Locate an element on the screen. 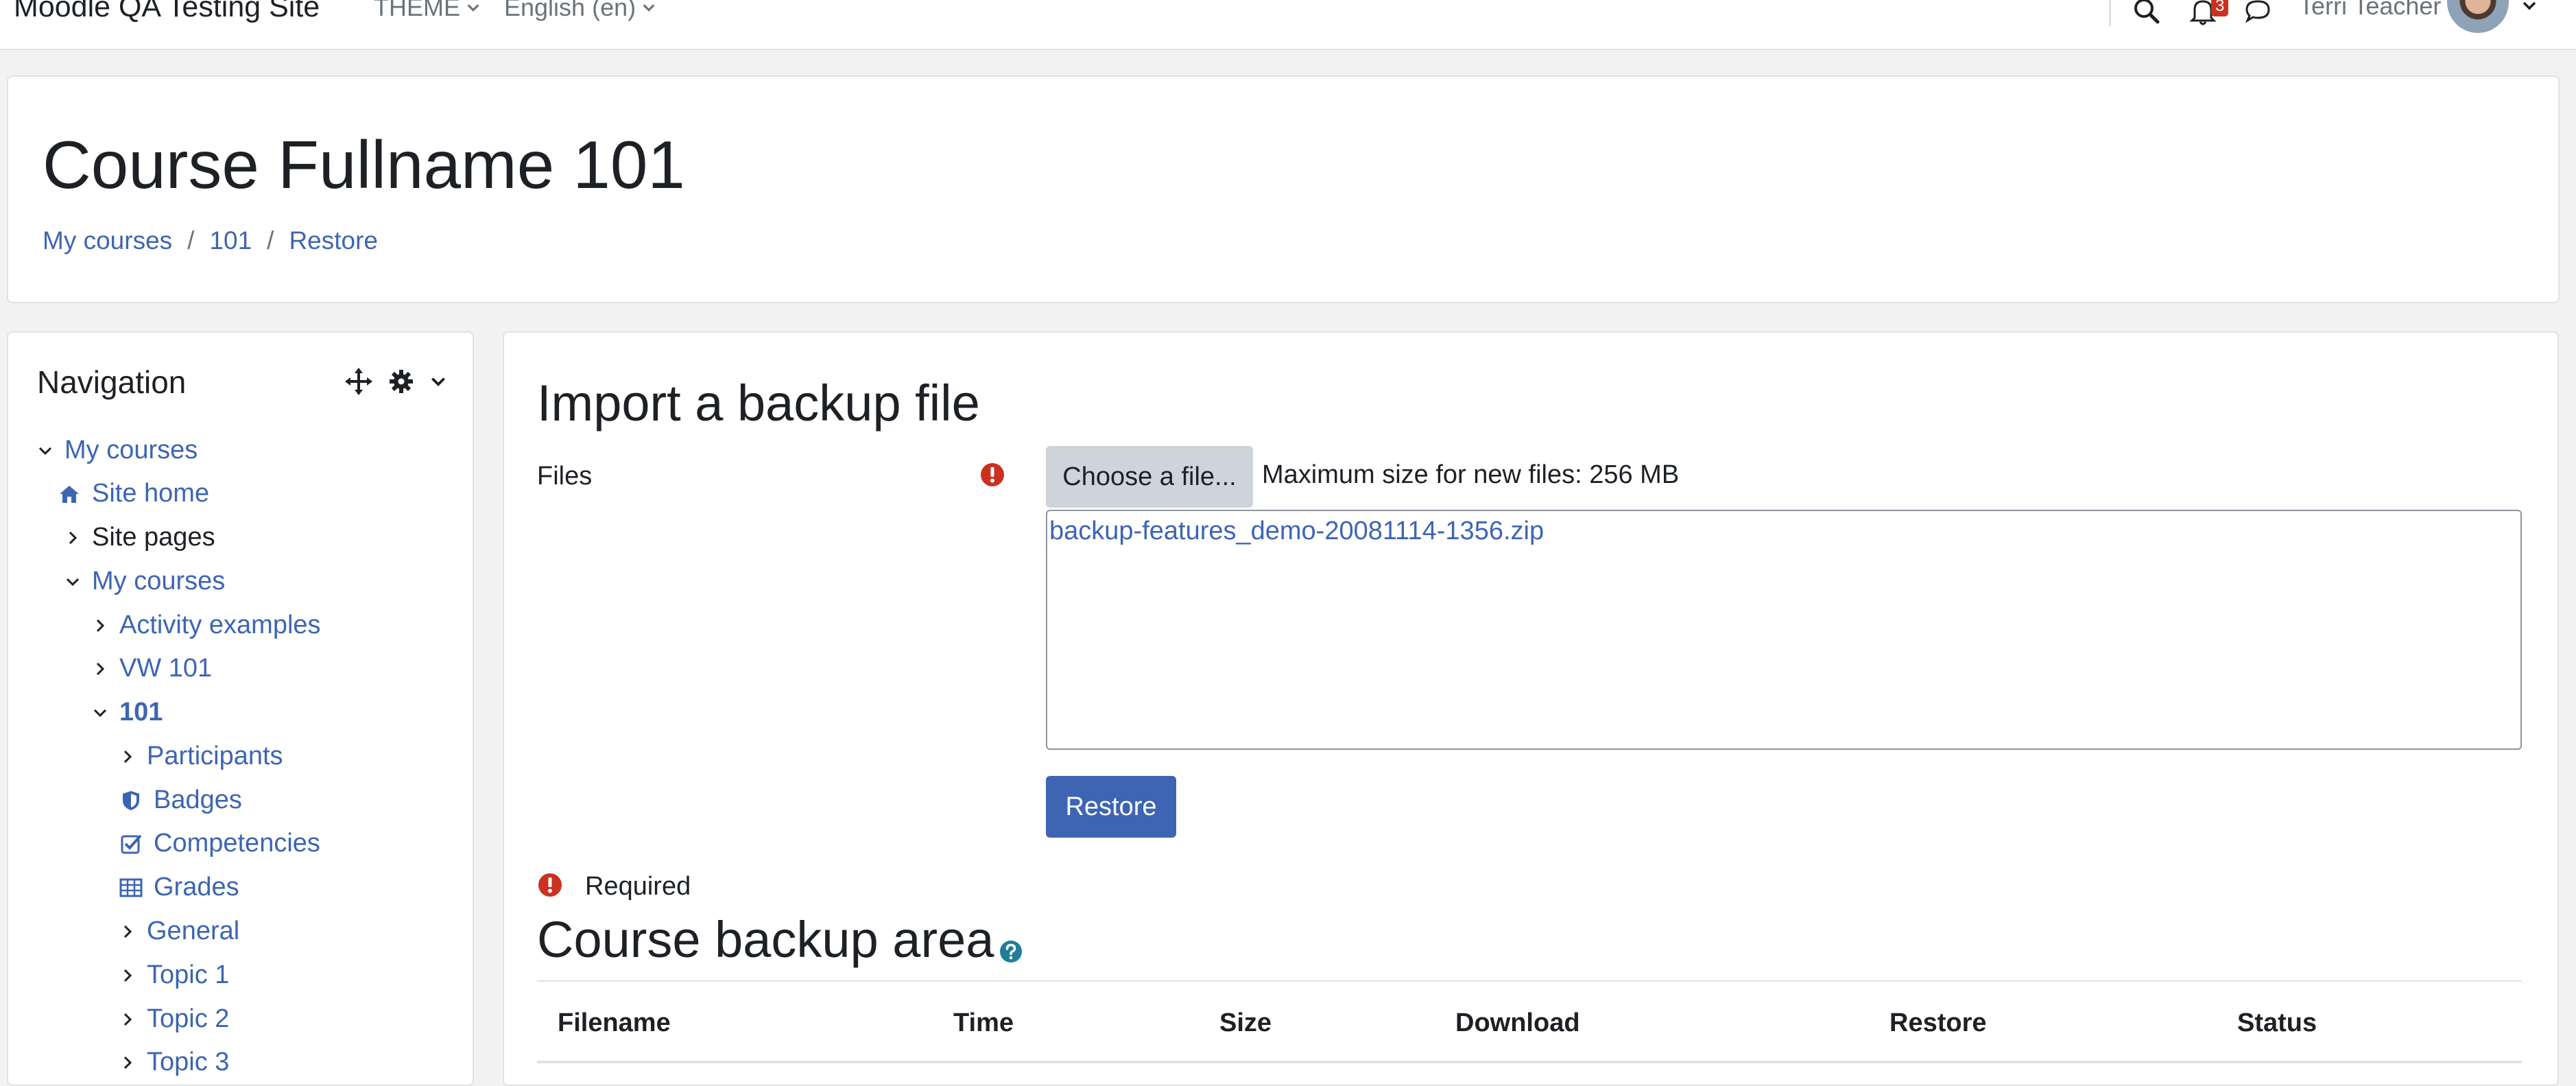 This screenshot has width=2576, height=1086. nav-item-activity-examples: Activity examples is located at coordinates (206, 625).